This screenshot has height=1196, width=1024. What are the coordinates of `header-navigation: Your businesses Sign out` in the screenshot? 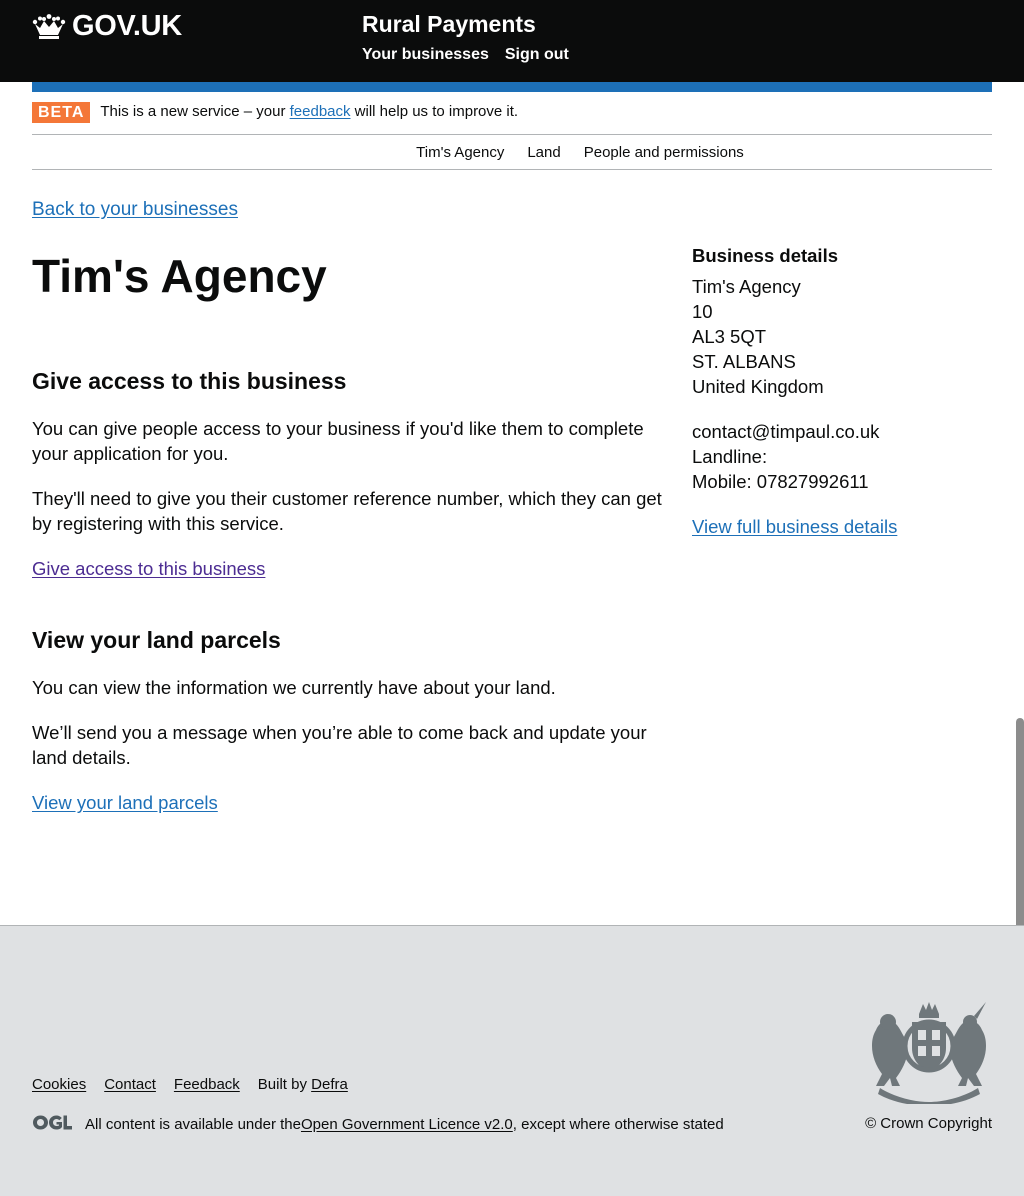 It's located at (465, 55).